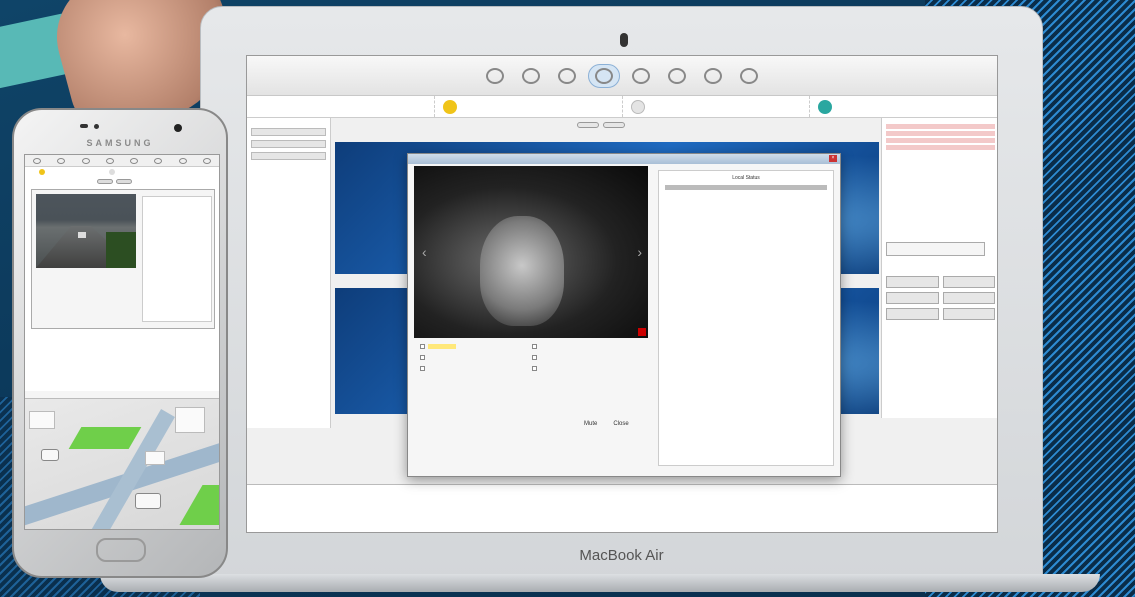  Describe the element at coordinates (122, 395) in the screenshot. I see `map-tabs` at that location.